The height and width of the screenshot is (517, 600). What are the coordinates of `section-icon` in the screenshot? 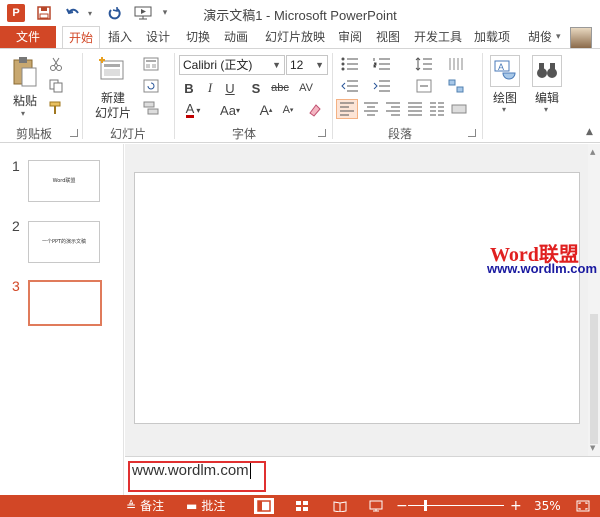 It's located at (151, 108).